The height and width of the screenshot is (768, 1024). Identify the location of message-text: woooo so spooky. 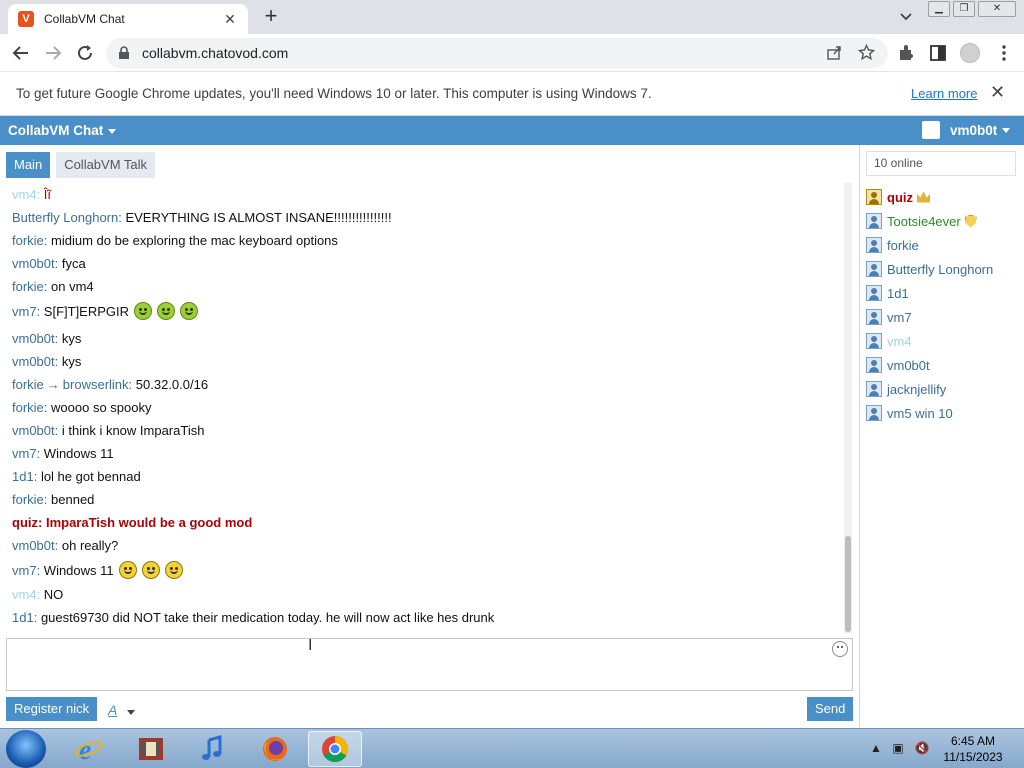
(101, 407).